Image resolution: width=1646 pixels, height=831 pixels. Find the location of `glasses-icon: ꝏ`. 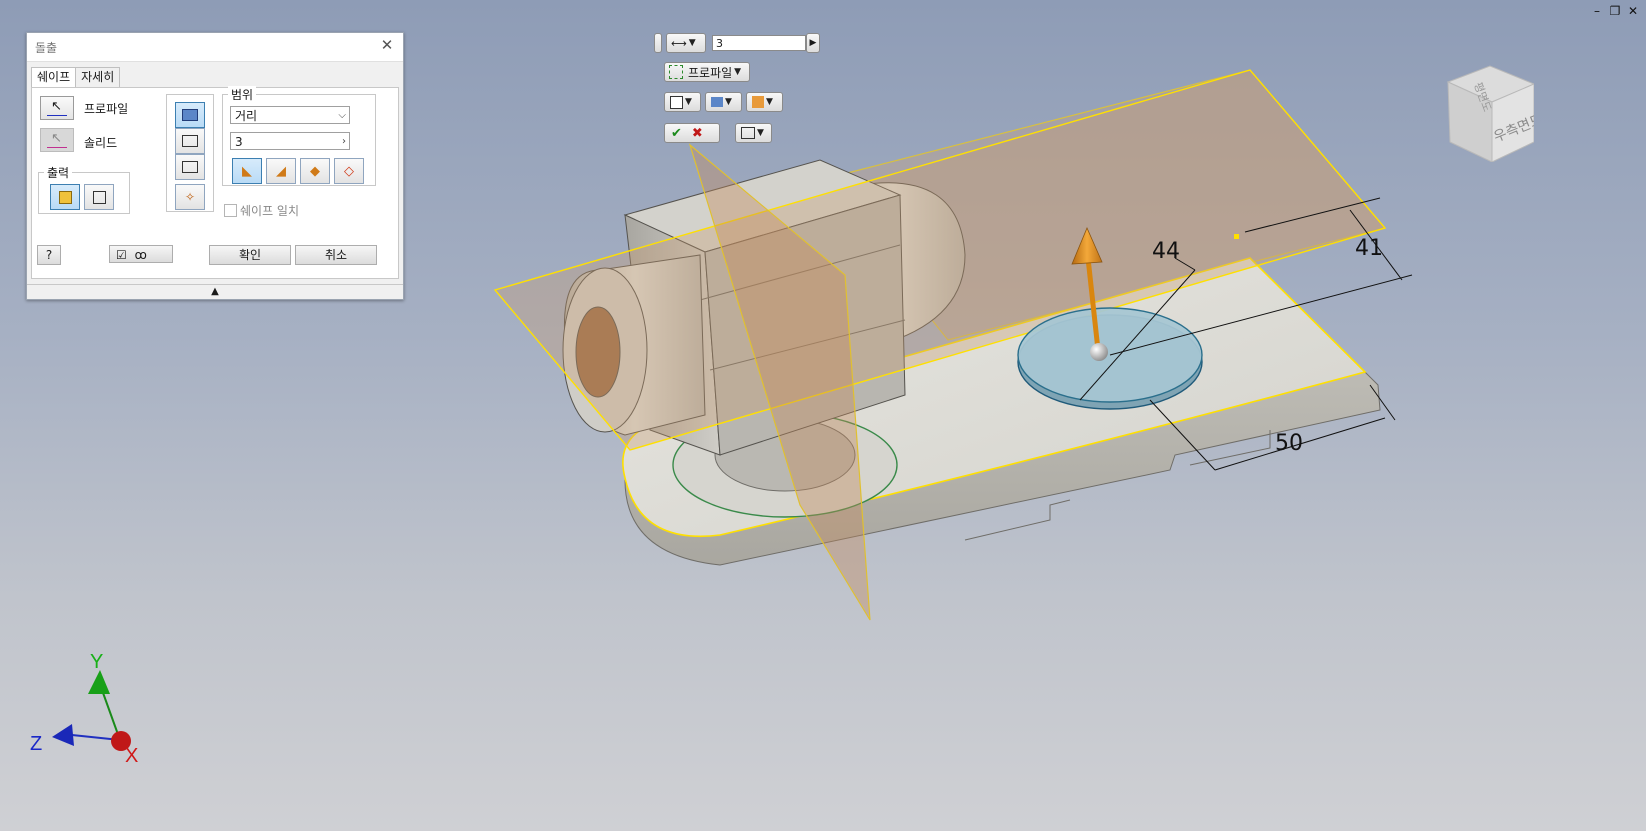

glasses-icon: ꝏ is located at coordinates (140, 255).